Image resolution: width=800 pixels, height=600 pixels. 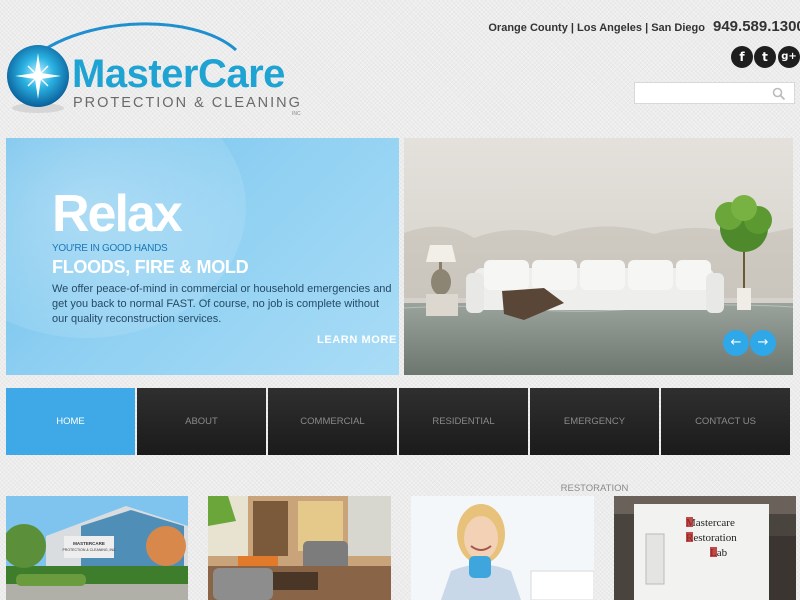 I want to click on phone-number: 949.589.1300, so click(x=756, y=27).